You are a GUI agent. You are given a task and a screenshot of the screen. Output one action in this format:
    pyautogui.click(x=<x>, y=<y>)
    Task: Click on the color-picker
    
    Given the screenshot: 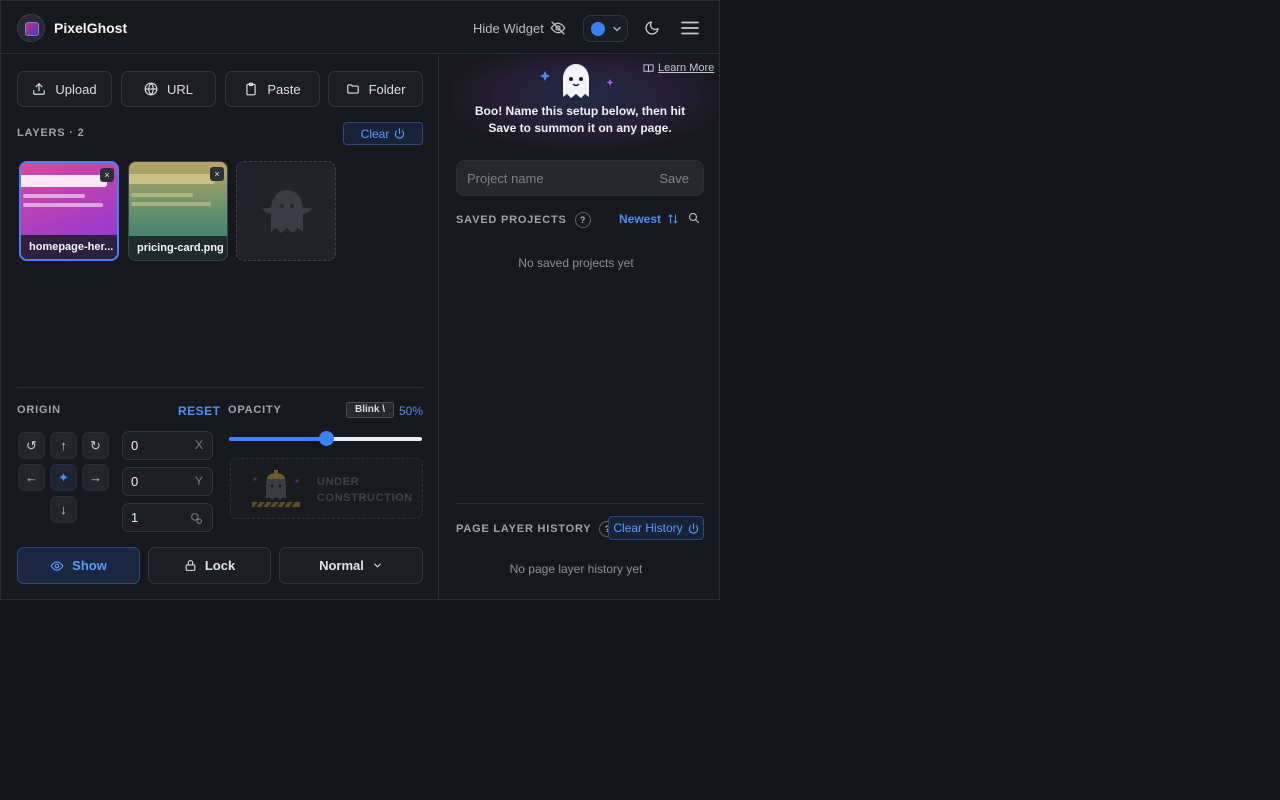 What is the action you would take?
    pyautogui.click(x=605, y=28)
    